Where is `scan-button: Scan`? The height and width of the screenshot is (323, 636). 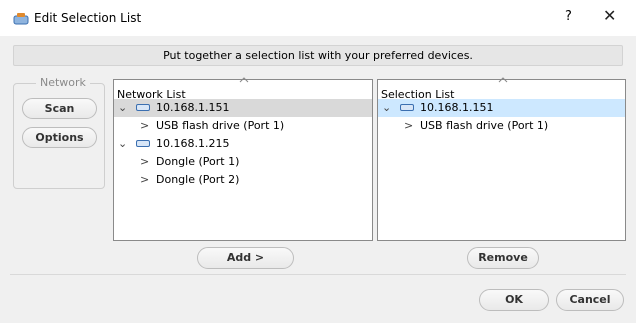
scan-button: Scan is located at coordinates (59, 108).